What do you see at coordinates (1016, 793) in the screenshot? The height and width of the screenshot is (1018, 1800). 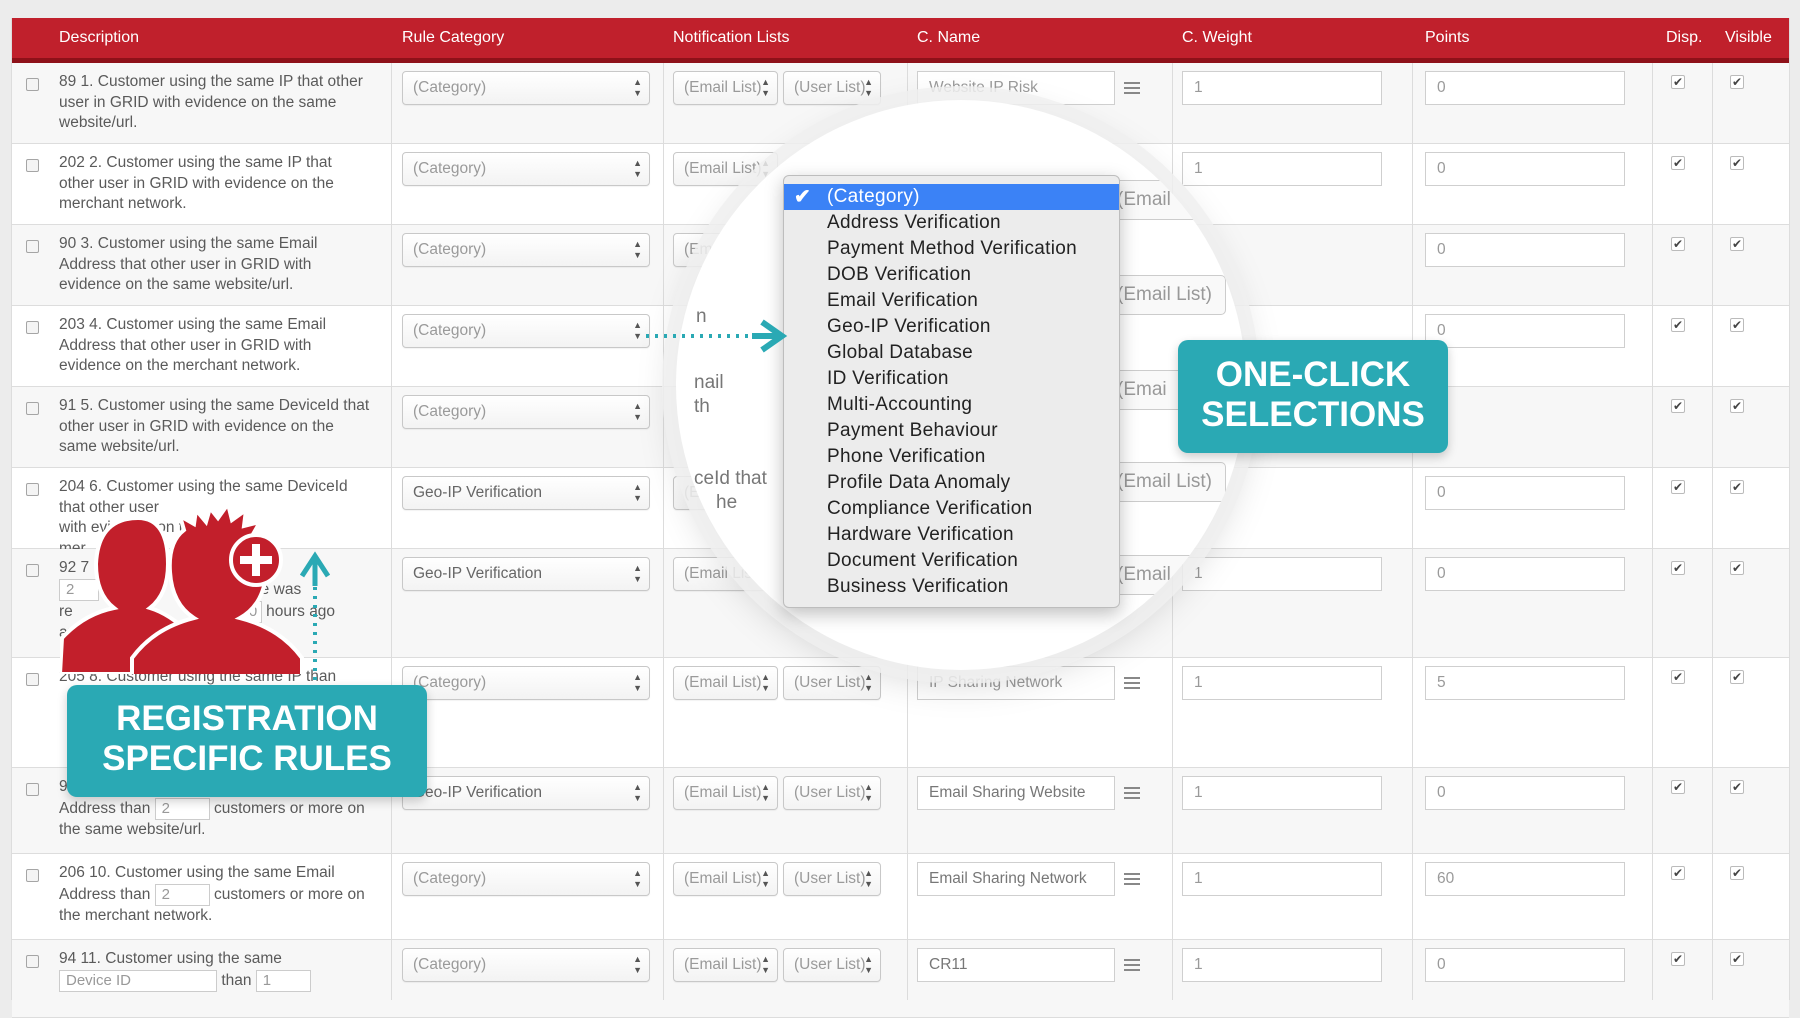 I see `c-name-input: Email Sharing Website` at bounding box center [1016, 793].